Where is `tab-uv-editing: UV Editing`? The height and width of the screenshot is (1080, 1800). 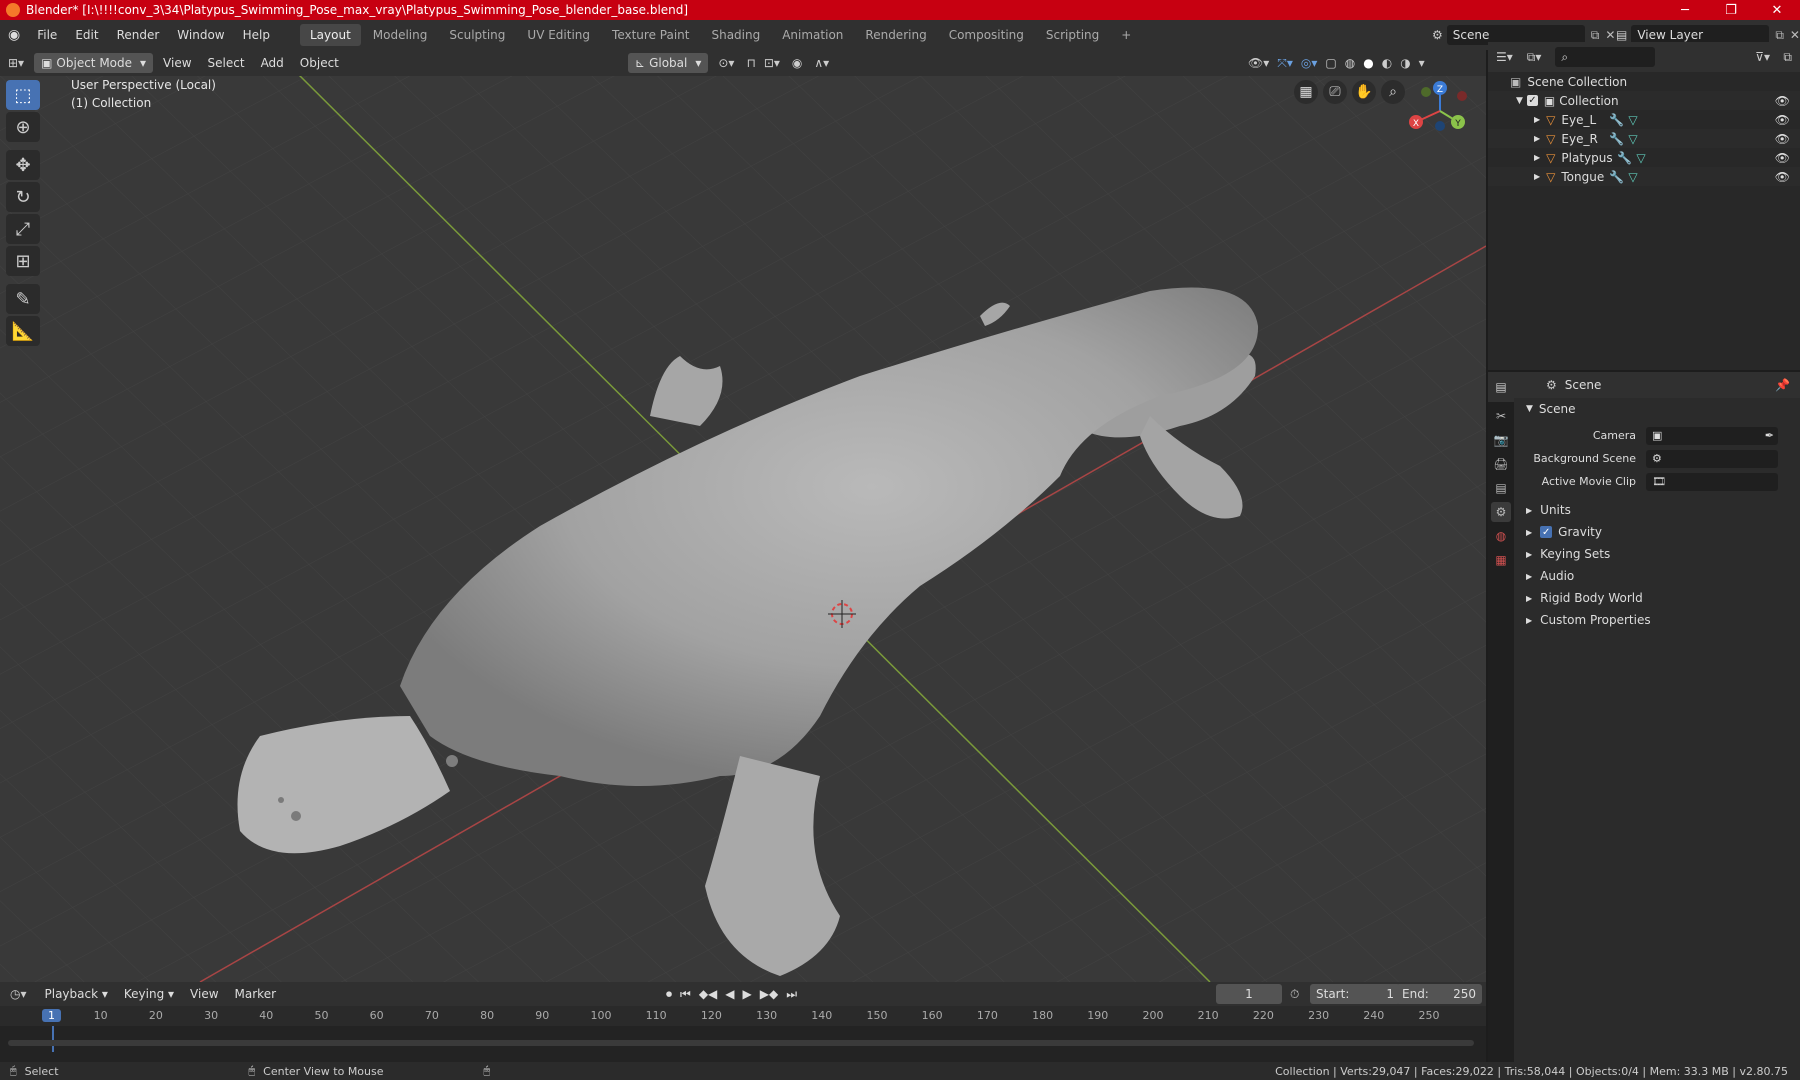
tab-uv-editing: UV Editing is located at coordinates (558, 35).